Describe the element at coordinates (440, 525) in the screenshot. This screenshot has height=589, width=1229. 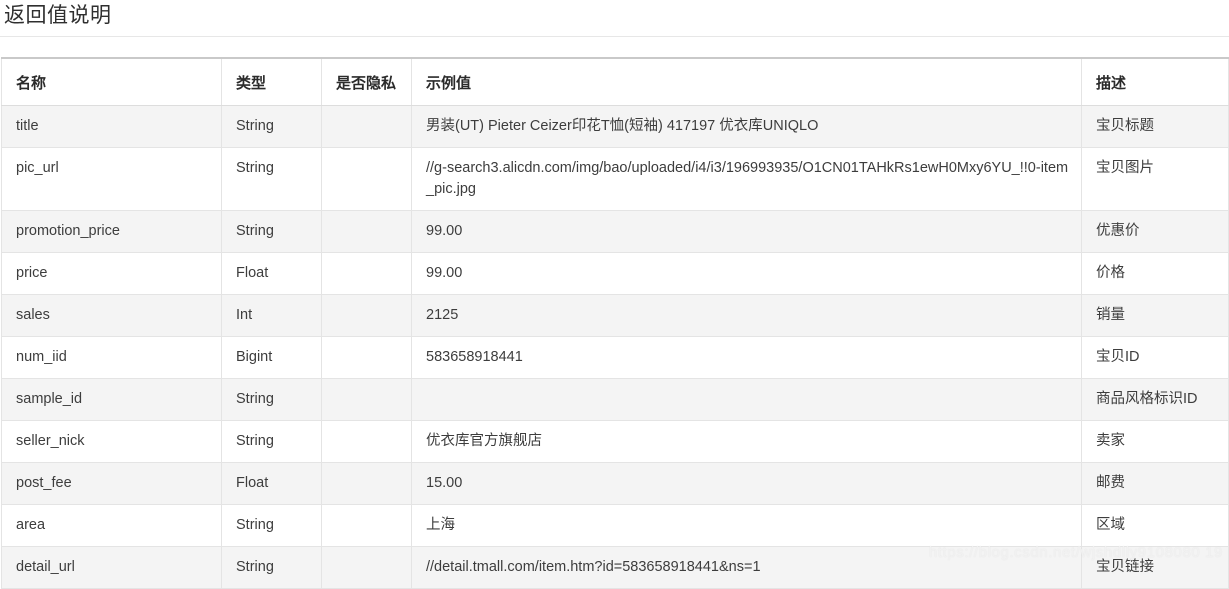
I see `cell-value-example: 上海` at that location.